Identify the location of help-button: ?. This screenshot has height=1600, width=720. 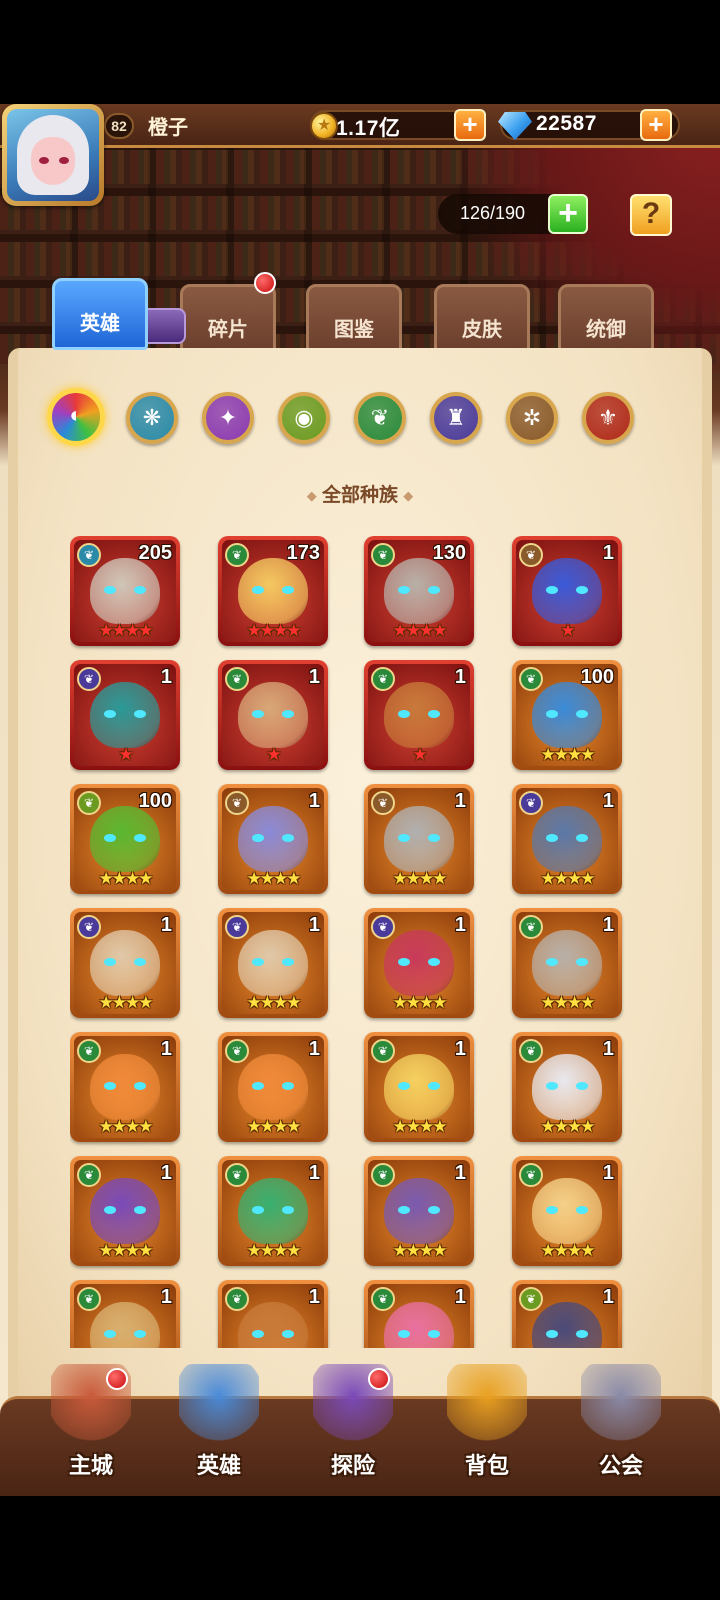
(651, 215).